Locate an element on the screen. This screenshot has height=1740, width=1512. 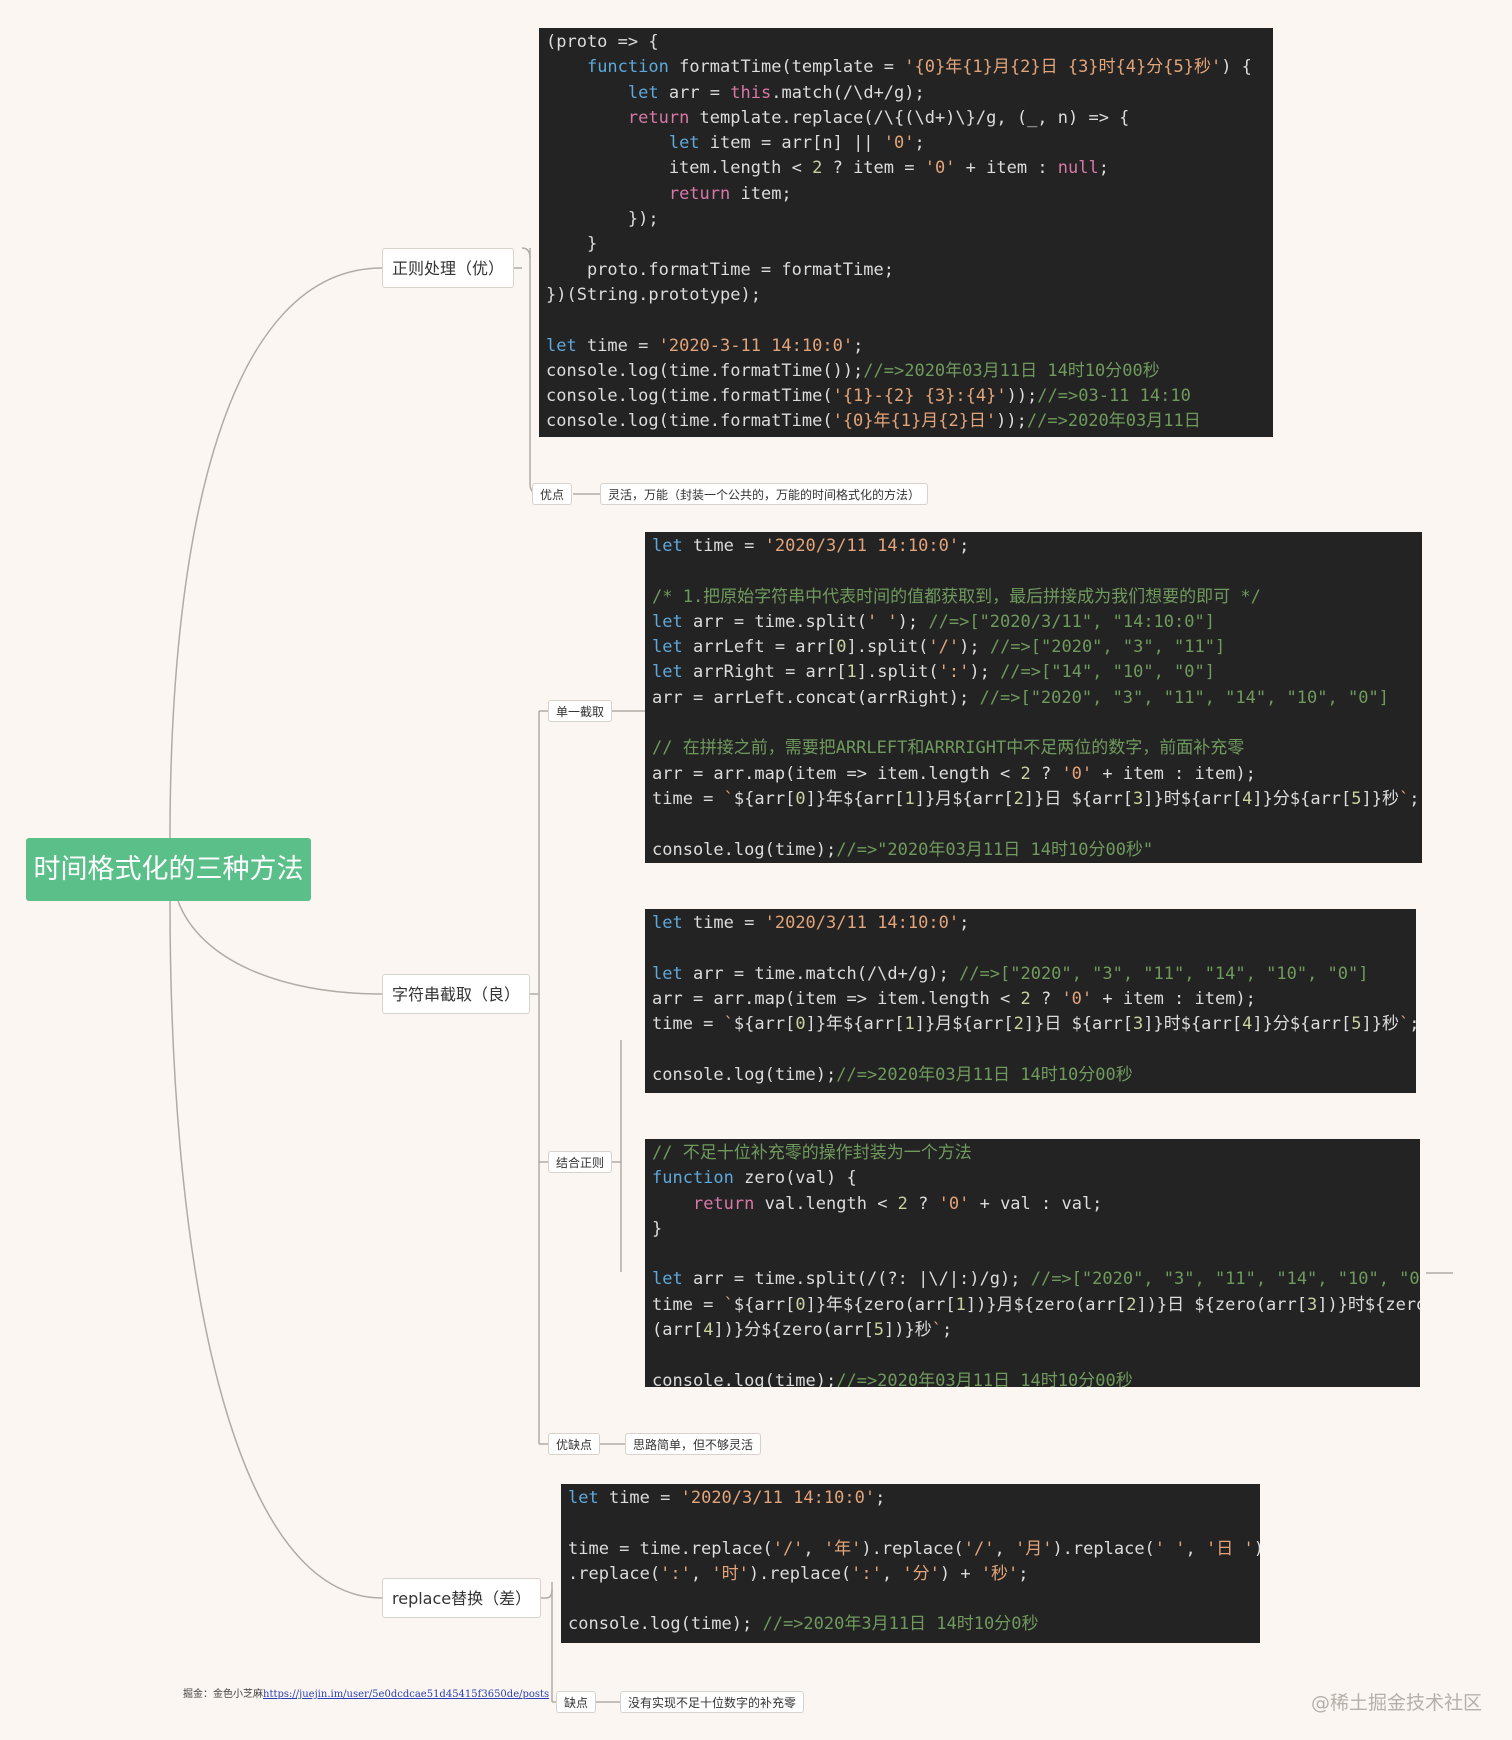
code-line: let arr = this.match(/\d+/g); is located at coordinates (776, 92).